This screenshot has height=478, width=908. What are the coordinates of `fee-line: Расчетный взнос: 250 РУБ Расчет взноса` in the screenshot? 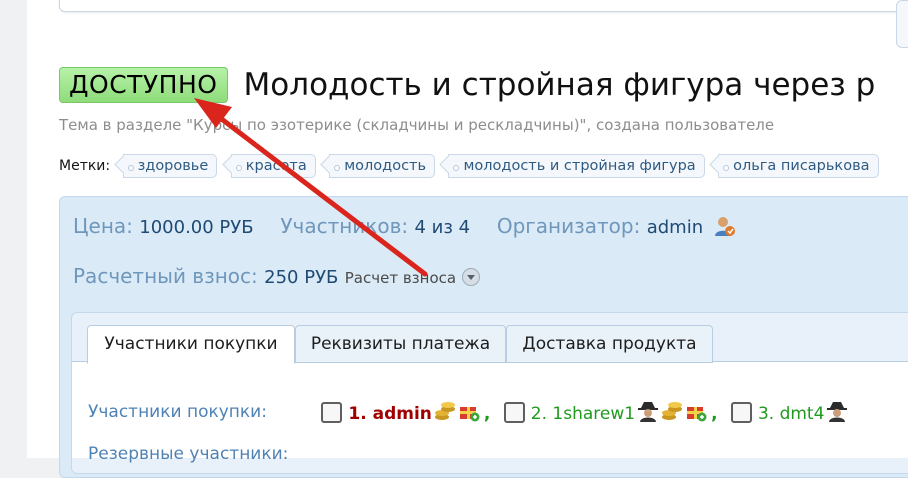 It's located at (277, 276).